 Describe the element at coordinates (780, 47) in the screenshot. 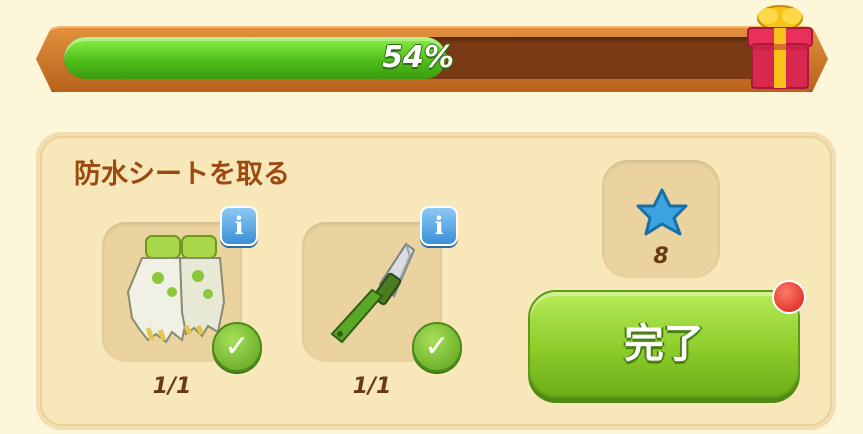

I see `gift-box-icon` at that location.